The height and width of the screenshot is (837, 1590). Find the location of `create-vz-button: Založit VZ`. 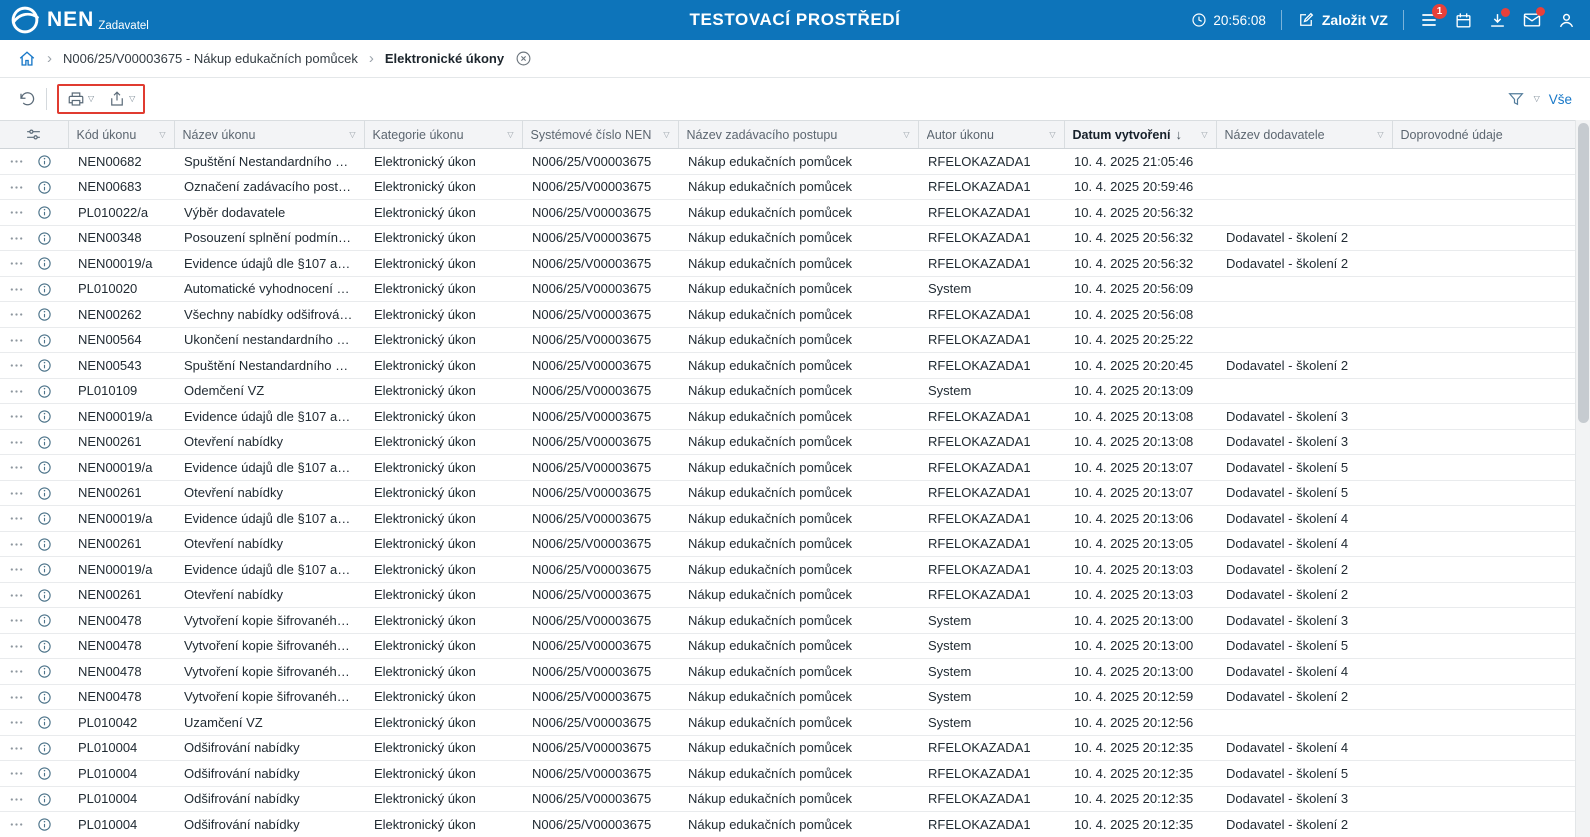

create-vz-button: Založit VZ is located at coordinates (1342, 20).